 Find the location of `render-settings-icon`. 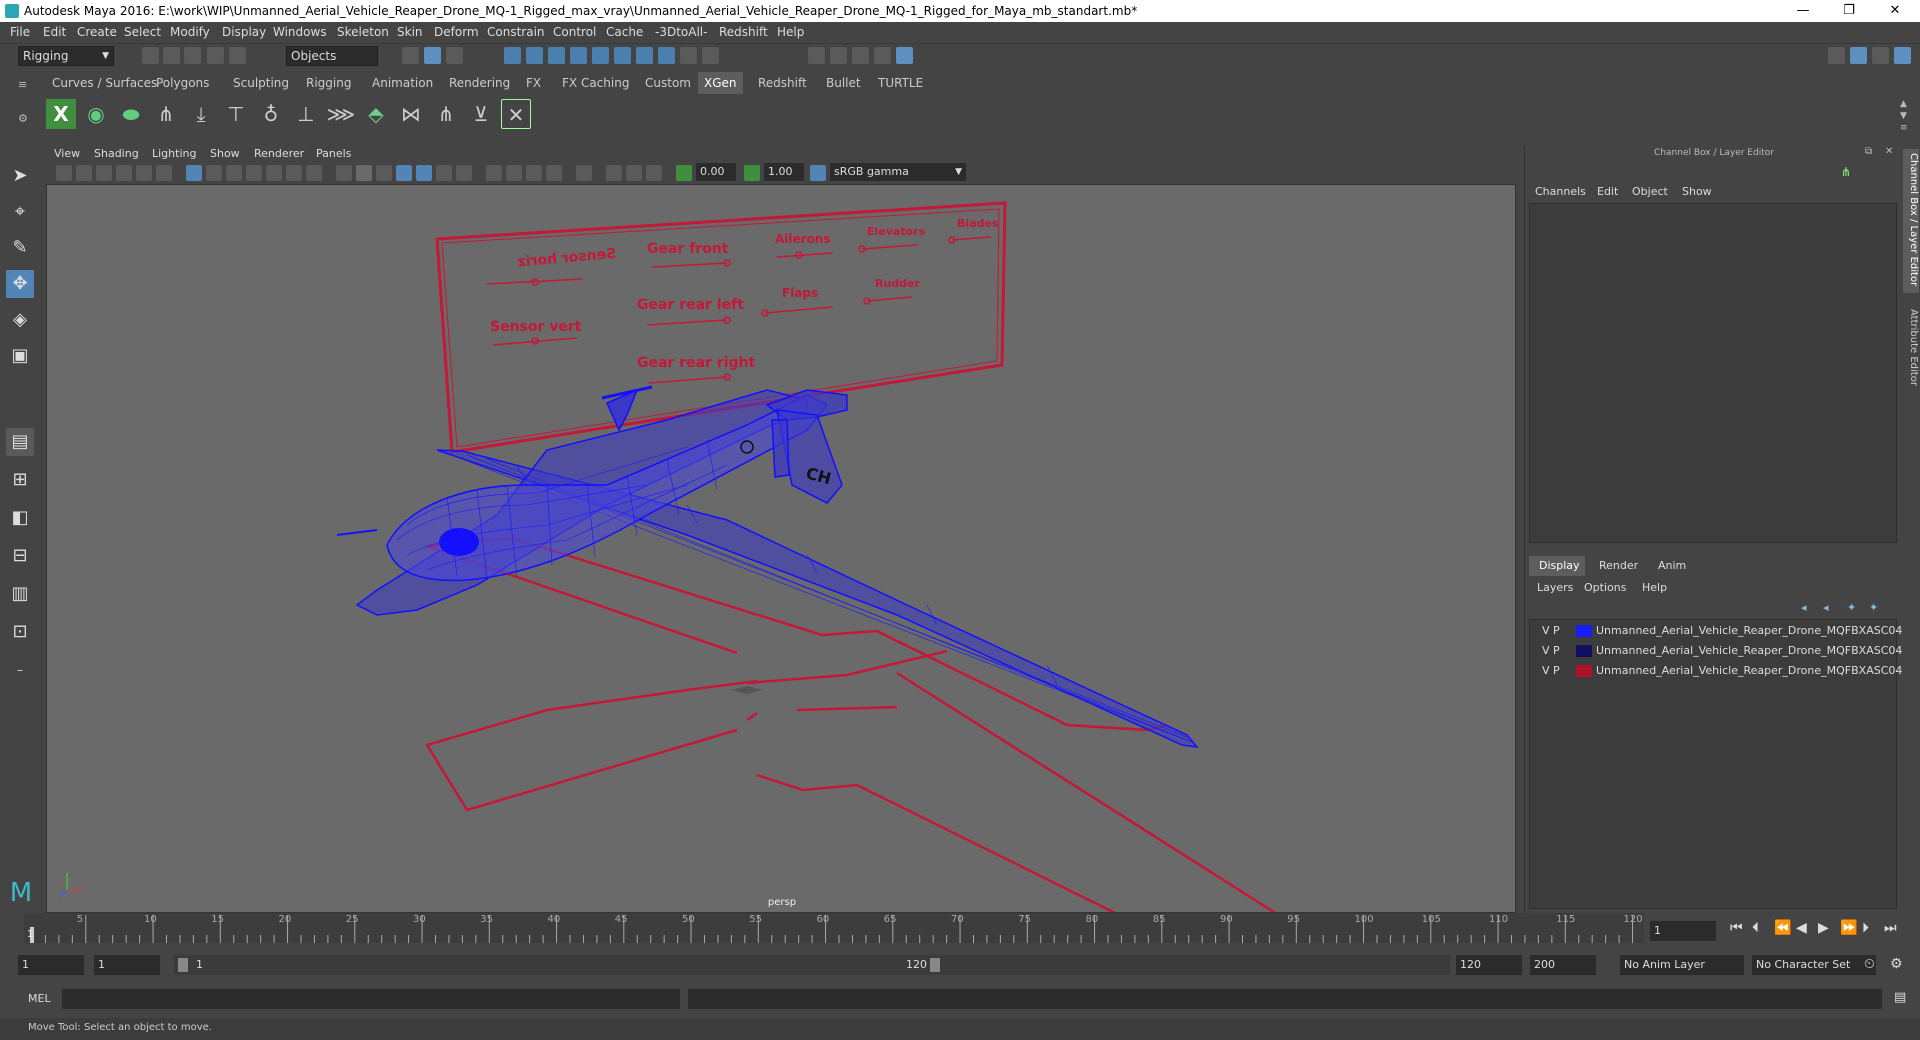

render-settings-icon is located at coordinates (882, 55).